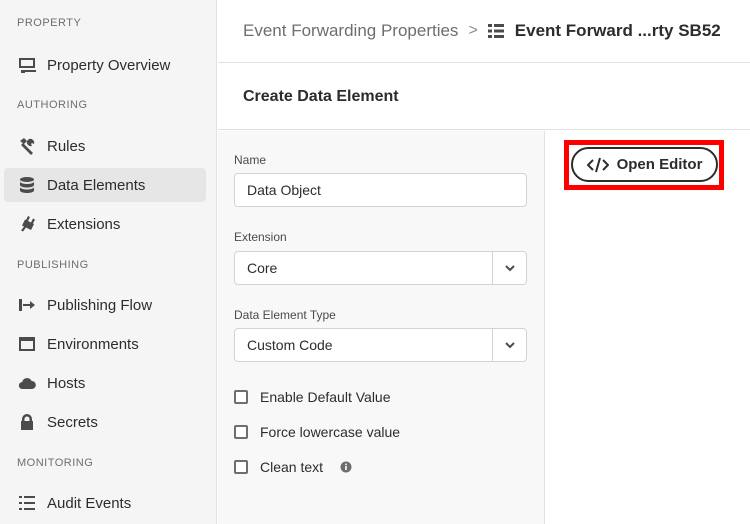  I want to click on data-element-type-label: Data Element Type, so click(285, 315).